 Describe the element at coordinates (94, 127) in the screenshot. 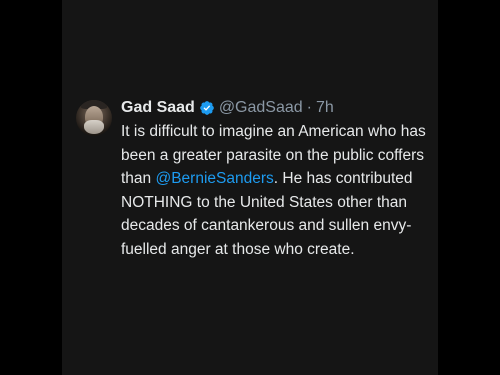

I see `avatar-beard` at that location.